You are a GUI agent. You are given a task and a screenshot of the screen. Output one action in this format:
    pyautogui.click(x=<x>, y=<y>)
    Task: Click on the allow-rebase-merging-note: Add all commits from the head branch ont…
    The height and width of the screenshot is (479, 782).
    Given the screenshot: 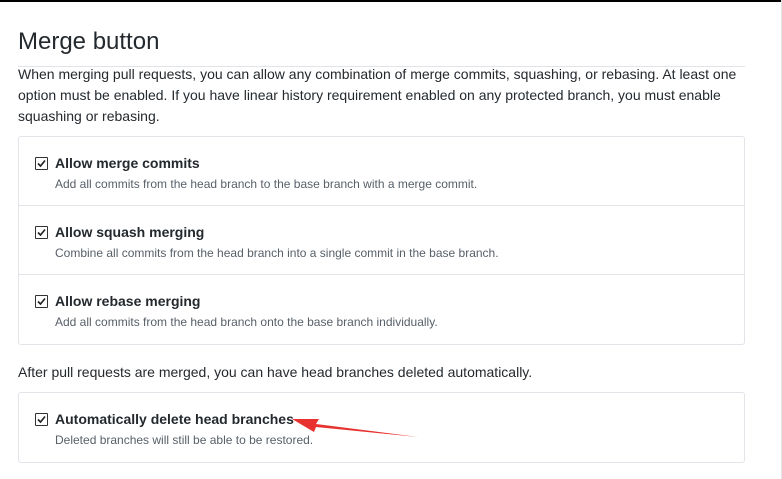 What is the action you would take?
    pyautogui.click(x=246, y=322)
    